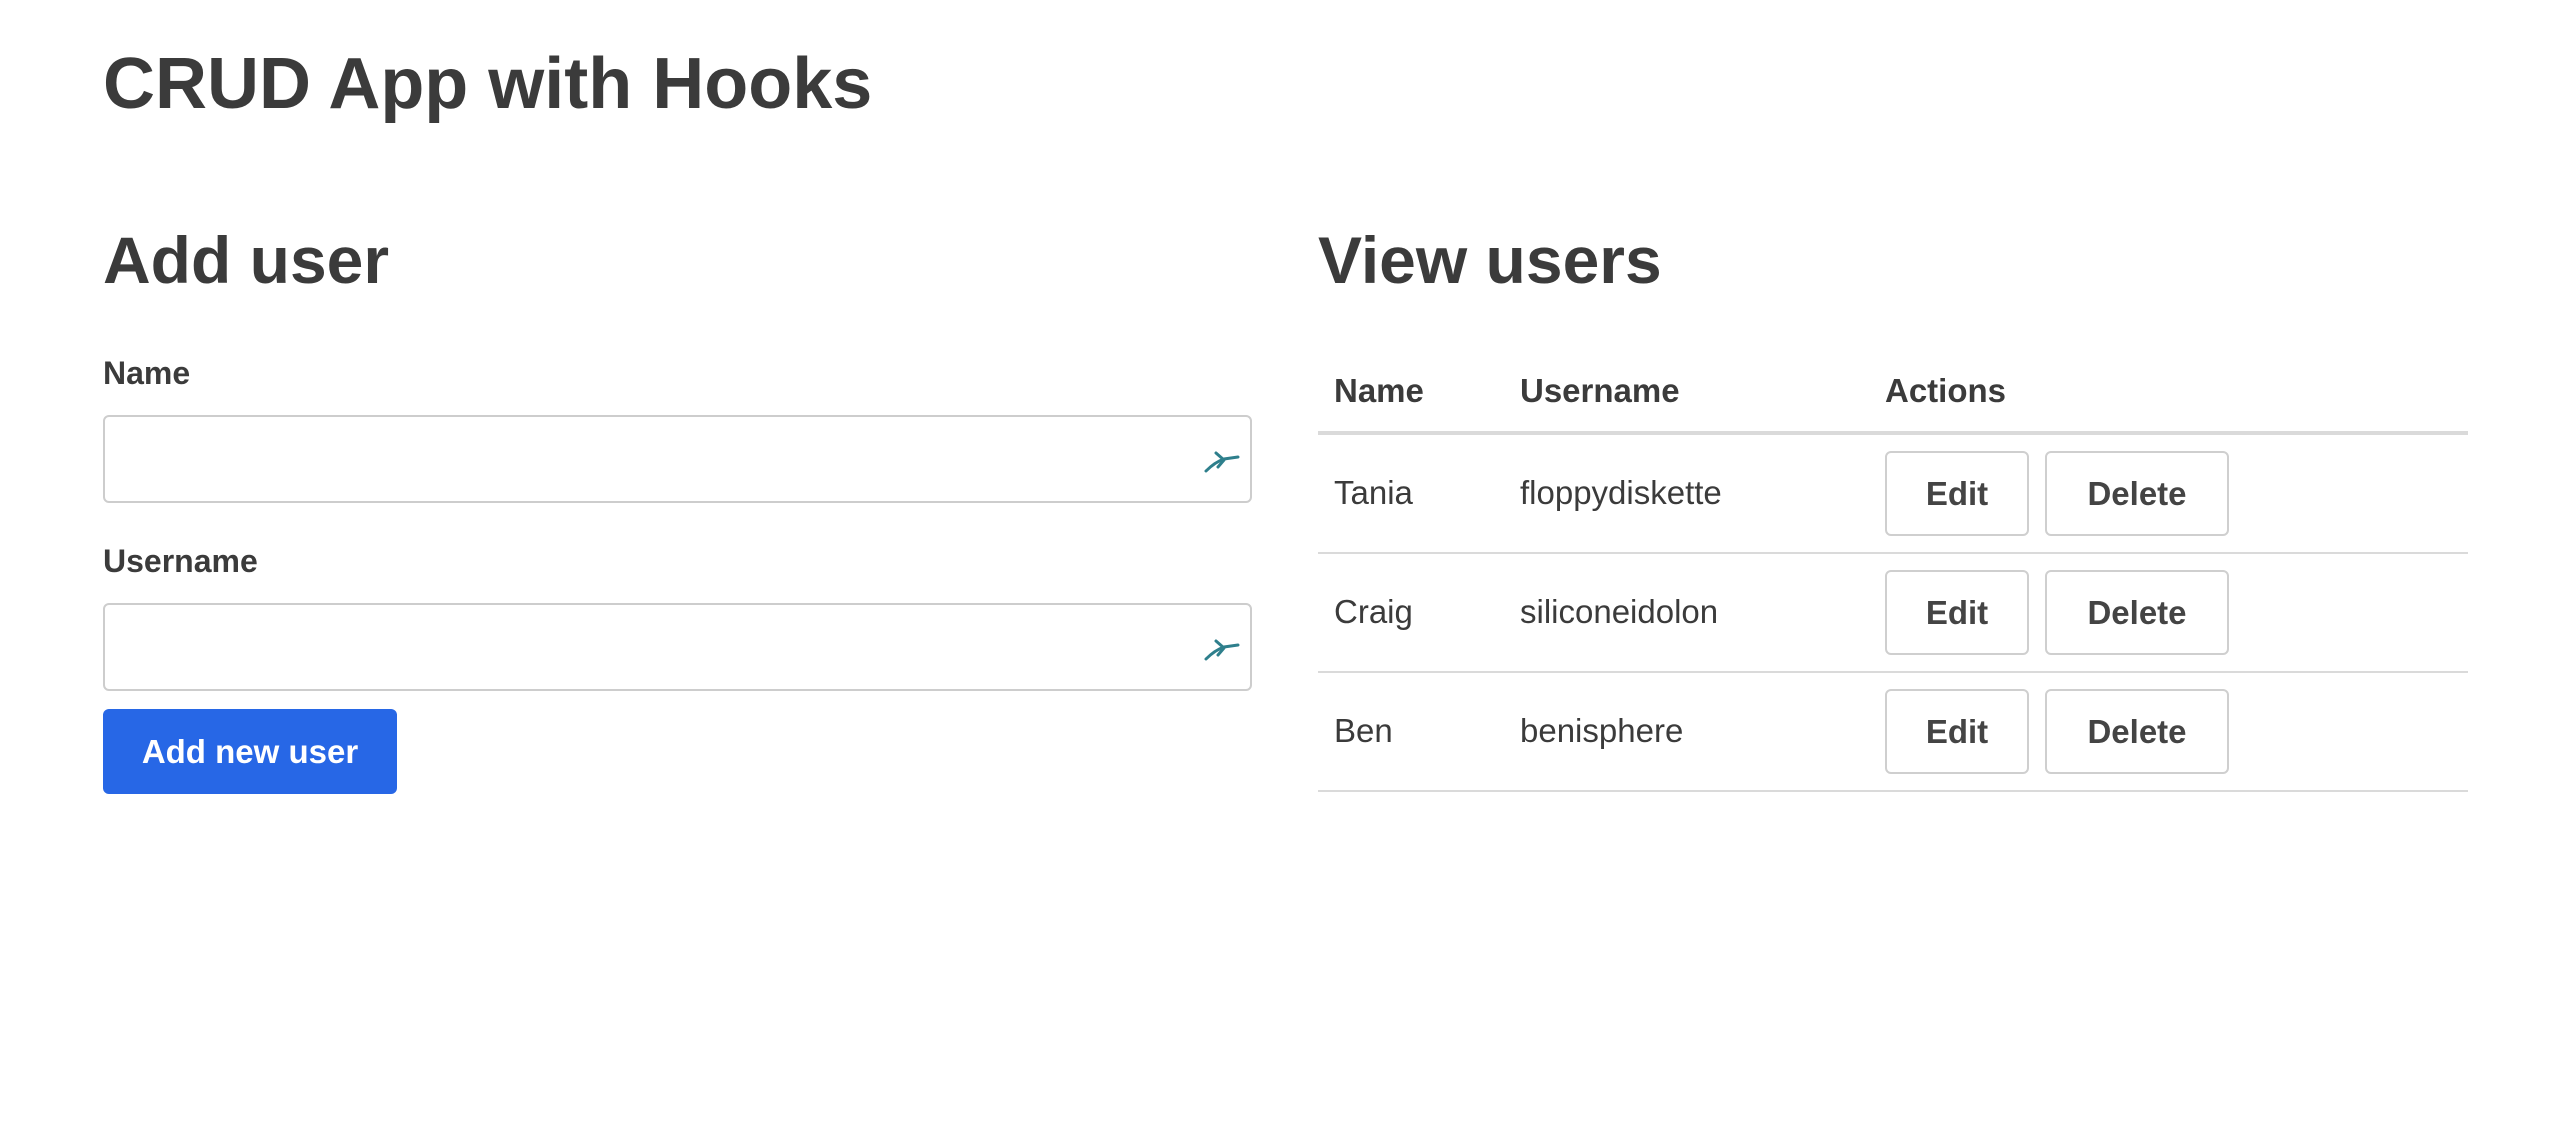 The image size is (2564, 1136). Describe the element at coordinates (1621, 492) in the screenshot. I see `user-username-cell: floppydiskette` at that location.